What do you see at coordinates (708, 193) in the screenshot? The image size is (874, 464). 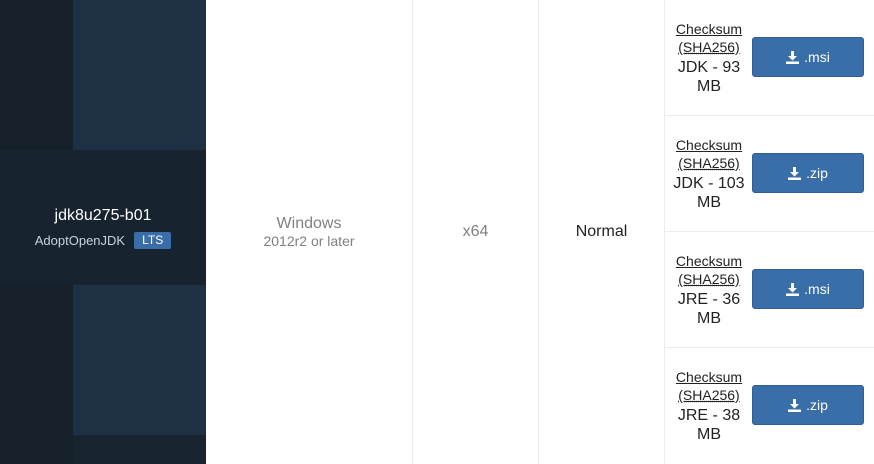 I see `package-size: JDK - 103 MB` at bounding box center [708, 193].